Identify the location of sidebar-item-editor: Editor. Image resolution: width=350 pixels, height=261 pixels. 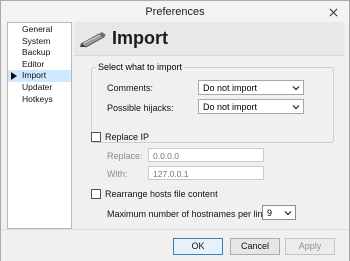
(39, 65).